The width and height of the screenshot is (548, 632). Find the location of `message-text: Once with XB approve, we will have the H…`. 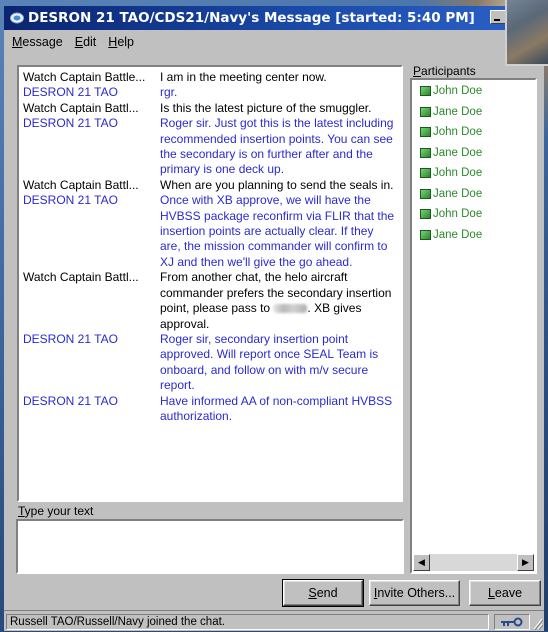

message-text: Once with XB approve, we will have the H… is located at coordinates (277, 231).